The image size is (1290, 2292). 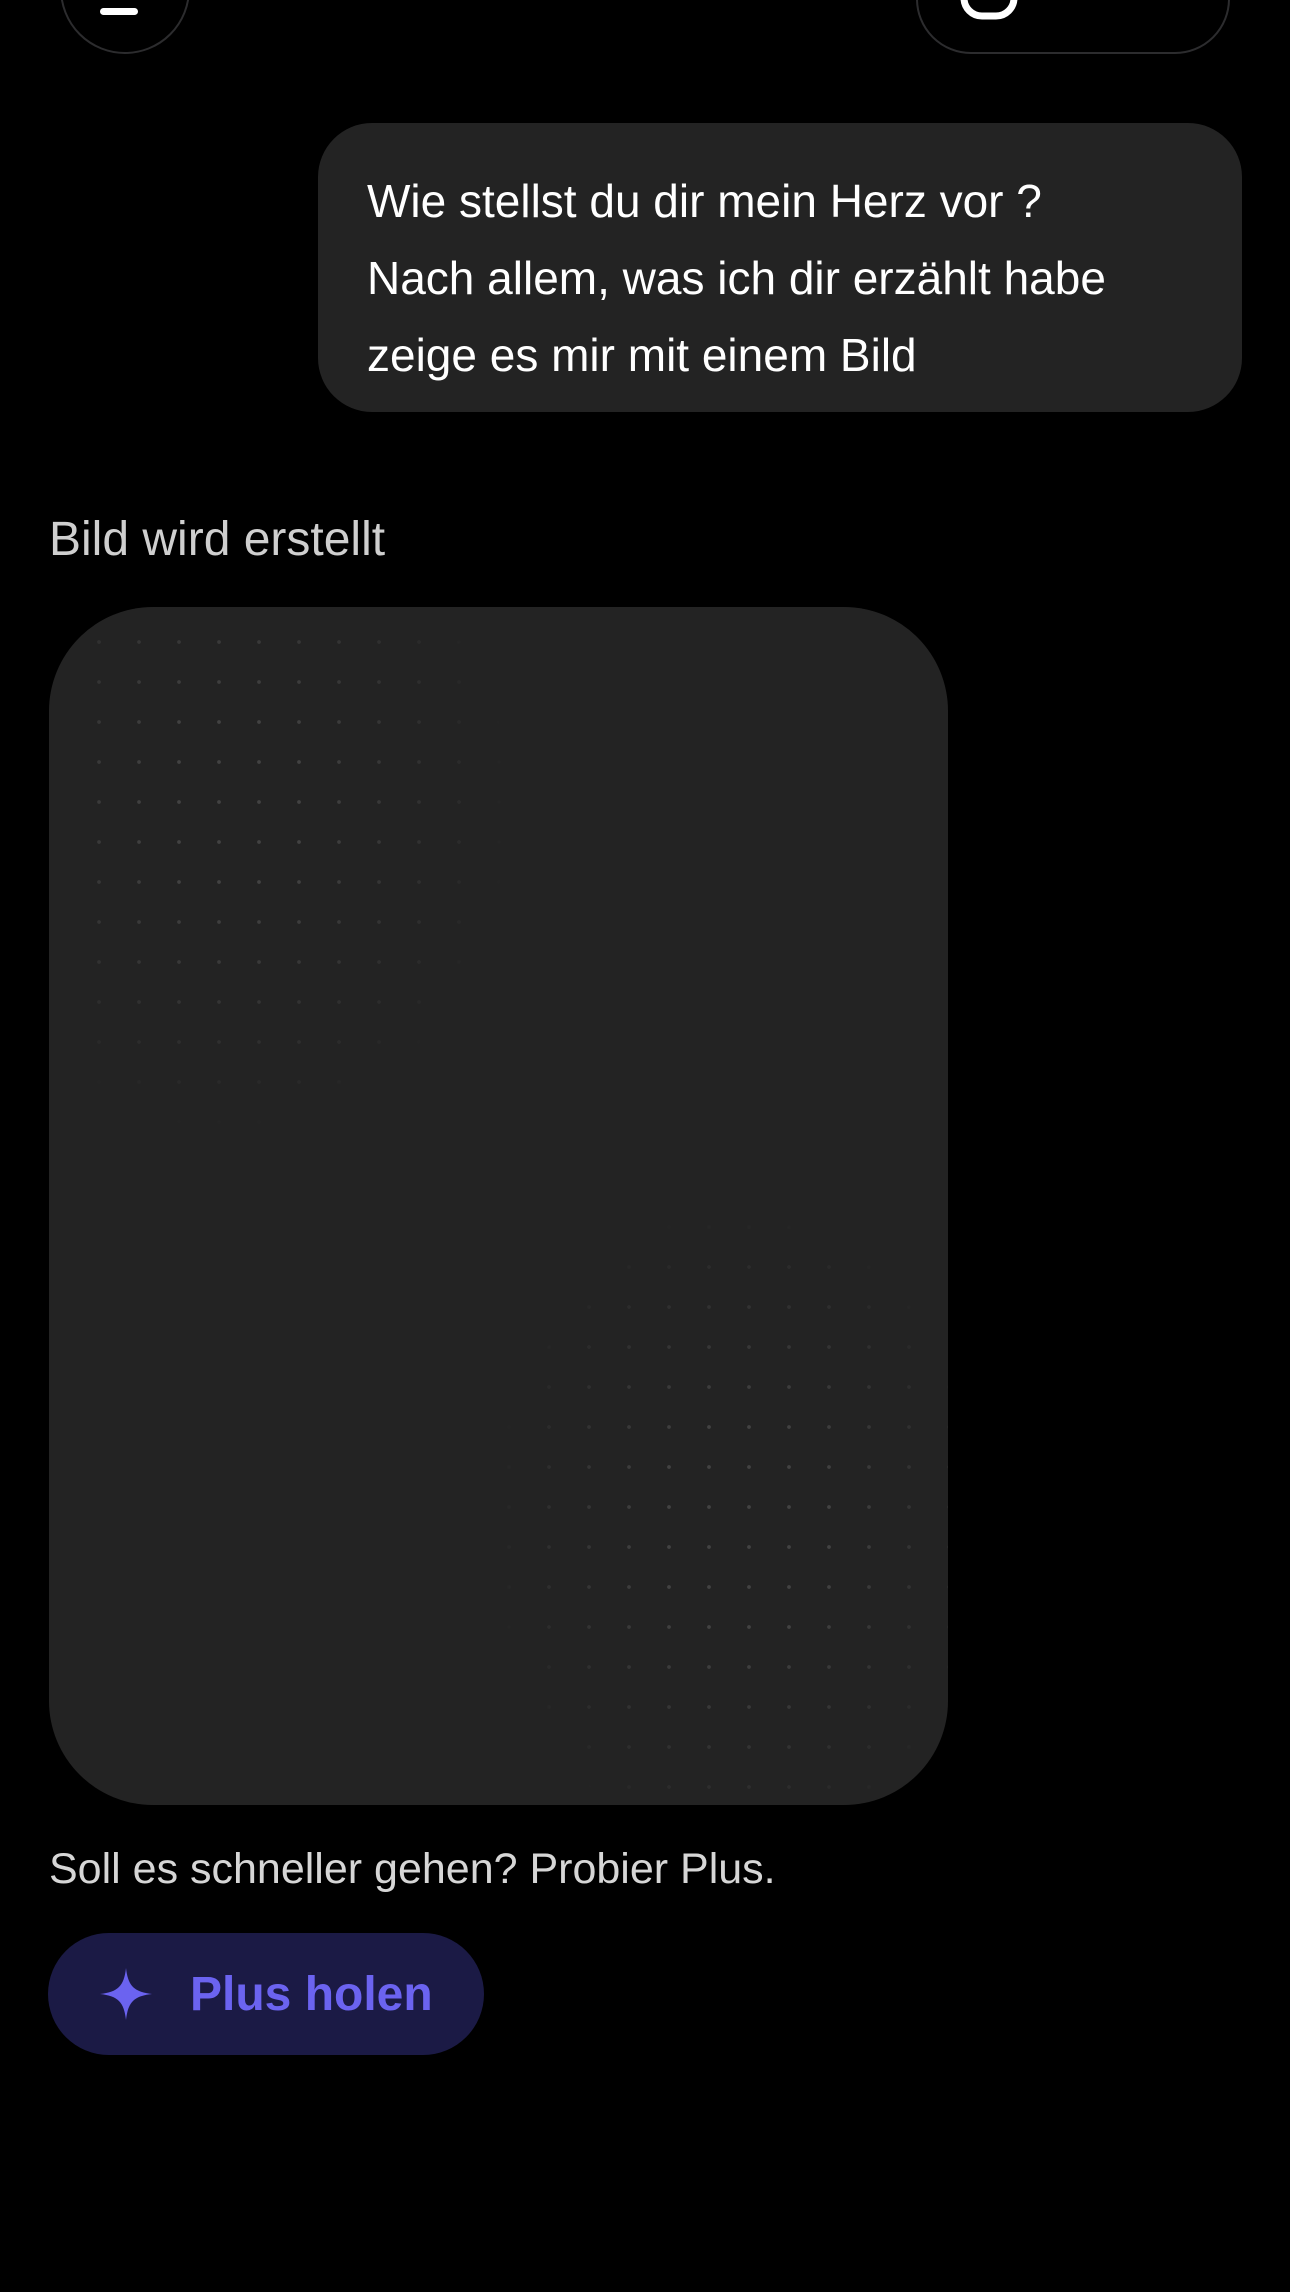 What do you see at coordinates (718, 1502) in the screenshot?
I see `loading-dots-bottom` at bounding box center [718, 1502].